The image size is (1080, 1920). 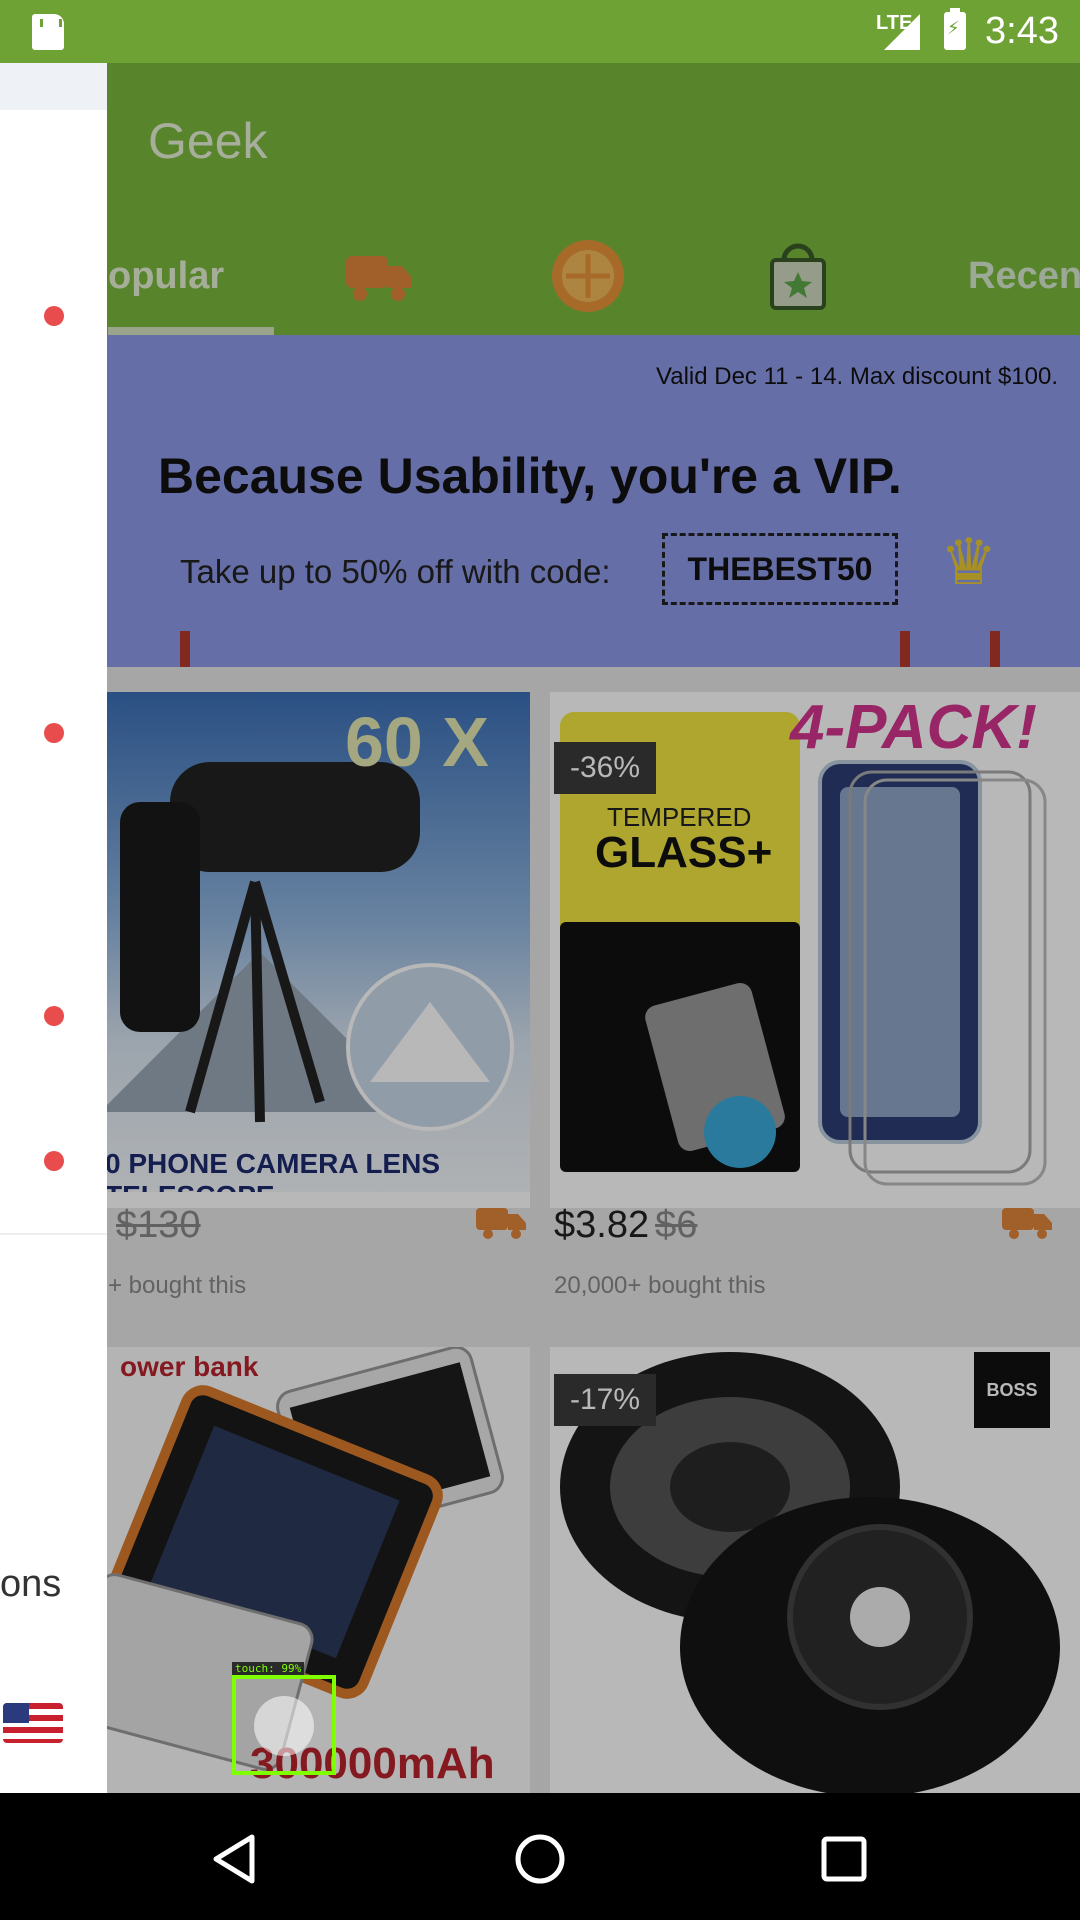 What do you see at coordinates (48, 32) in the screenshot?
I see `sd-card-icon` at bounding box center [48, 32].